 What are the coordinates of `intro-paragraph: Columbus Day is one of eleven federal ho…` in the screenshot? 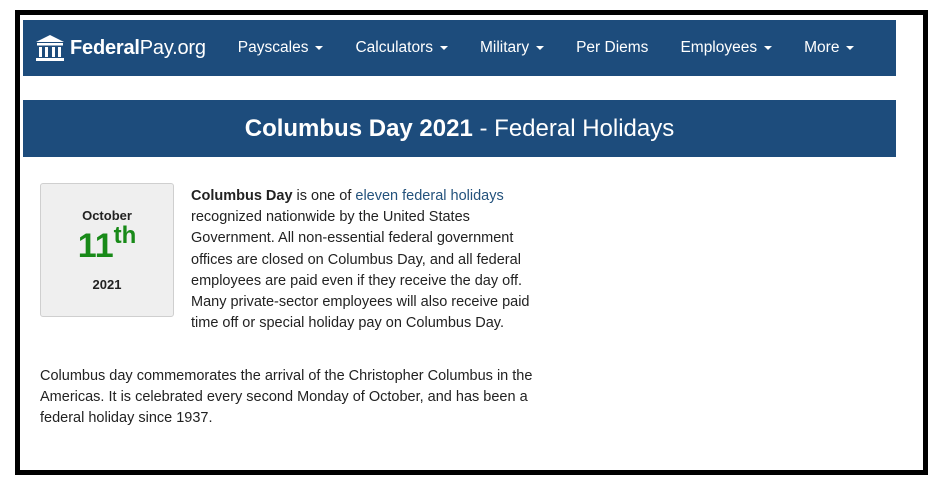 It's located at (361, 260).